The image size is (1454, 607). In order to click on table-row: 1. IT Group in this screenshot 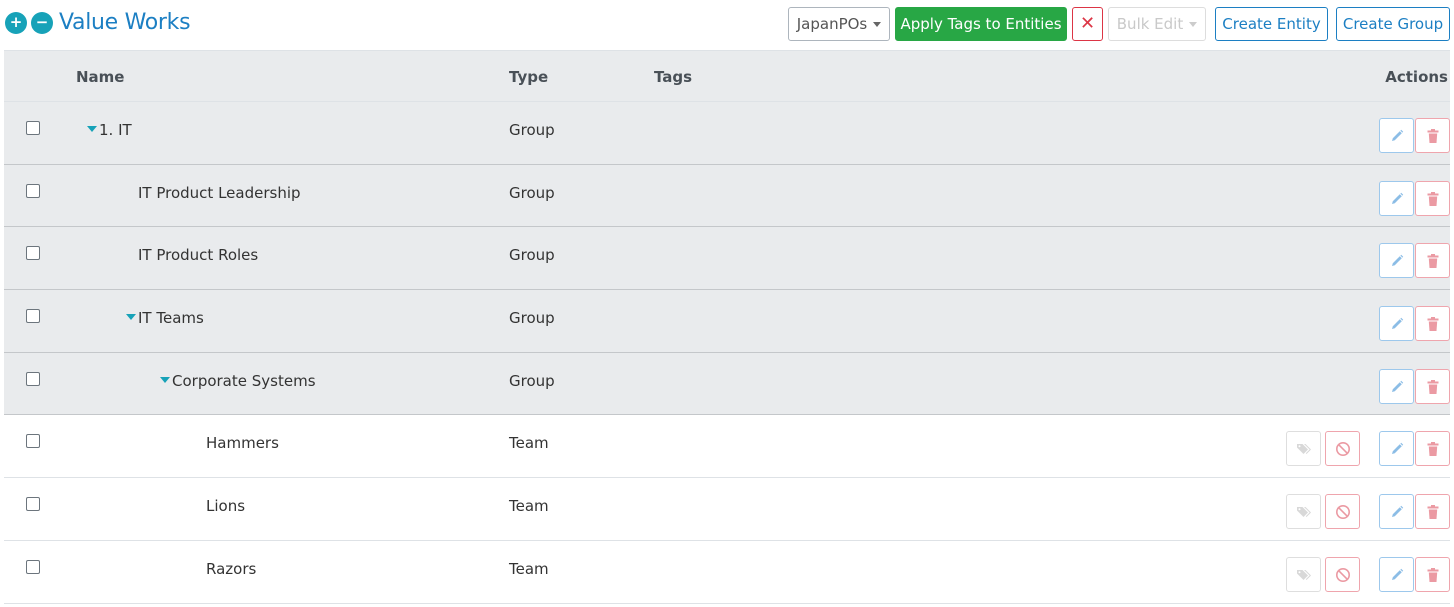, I will do `click(727, 133)`.